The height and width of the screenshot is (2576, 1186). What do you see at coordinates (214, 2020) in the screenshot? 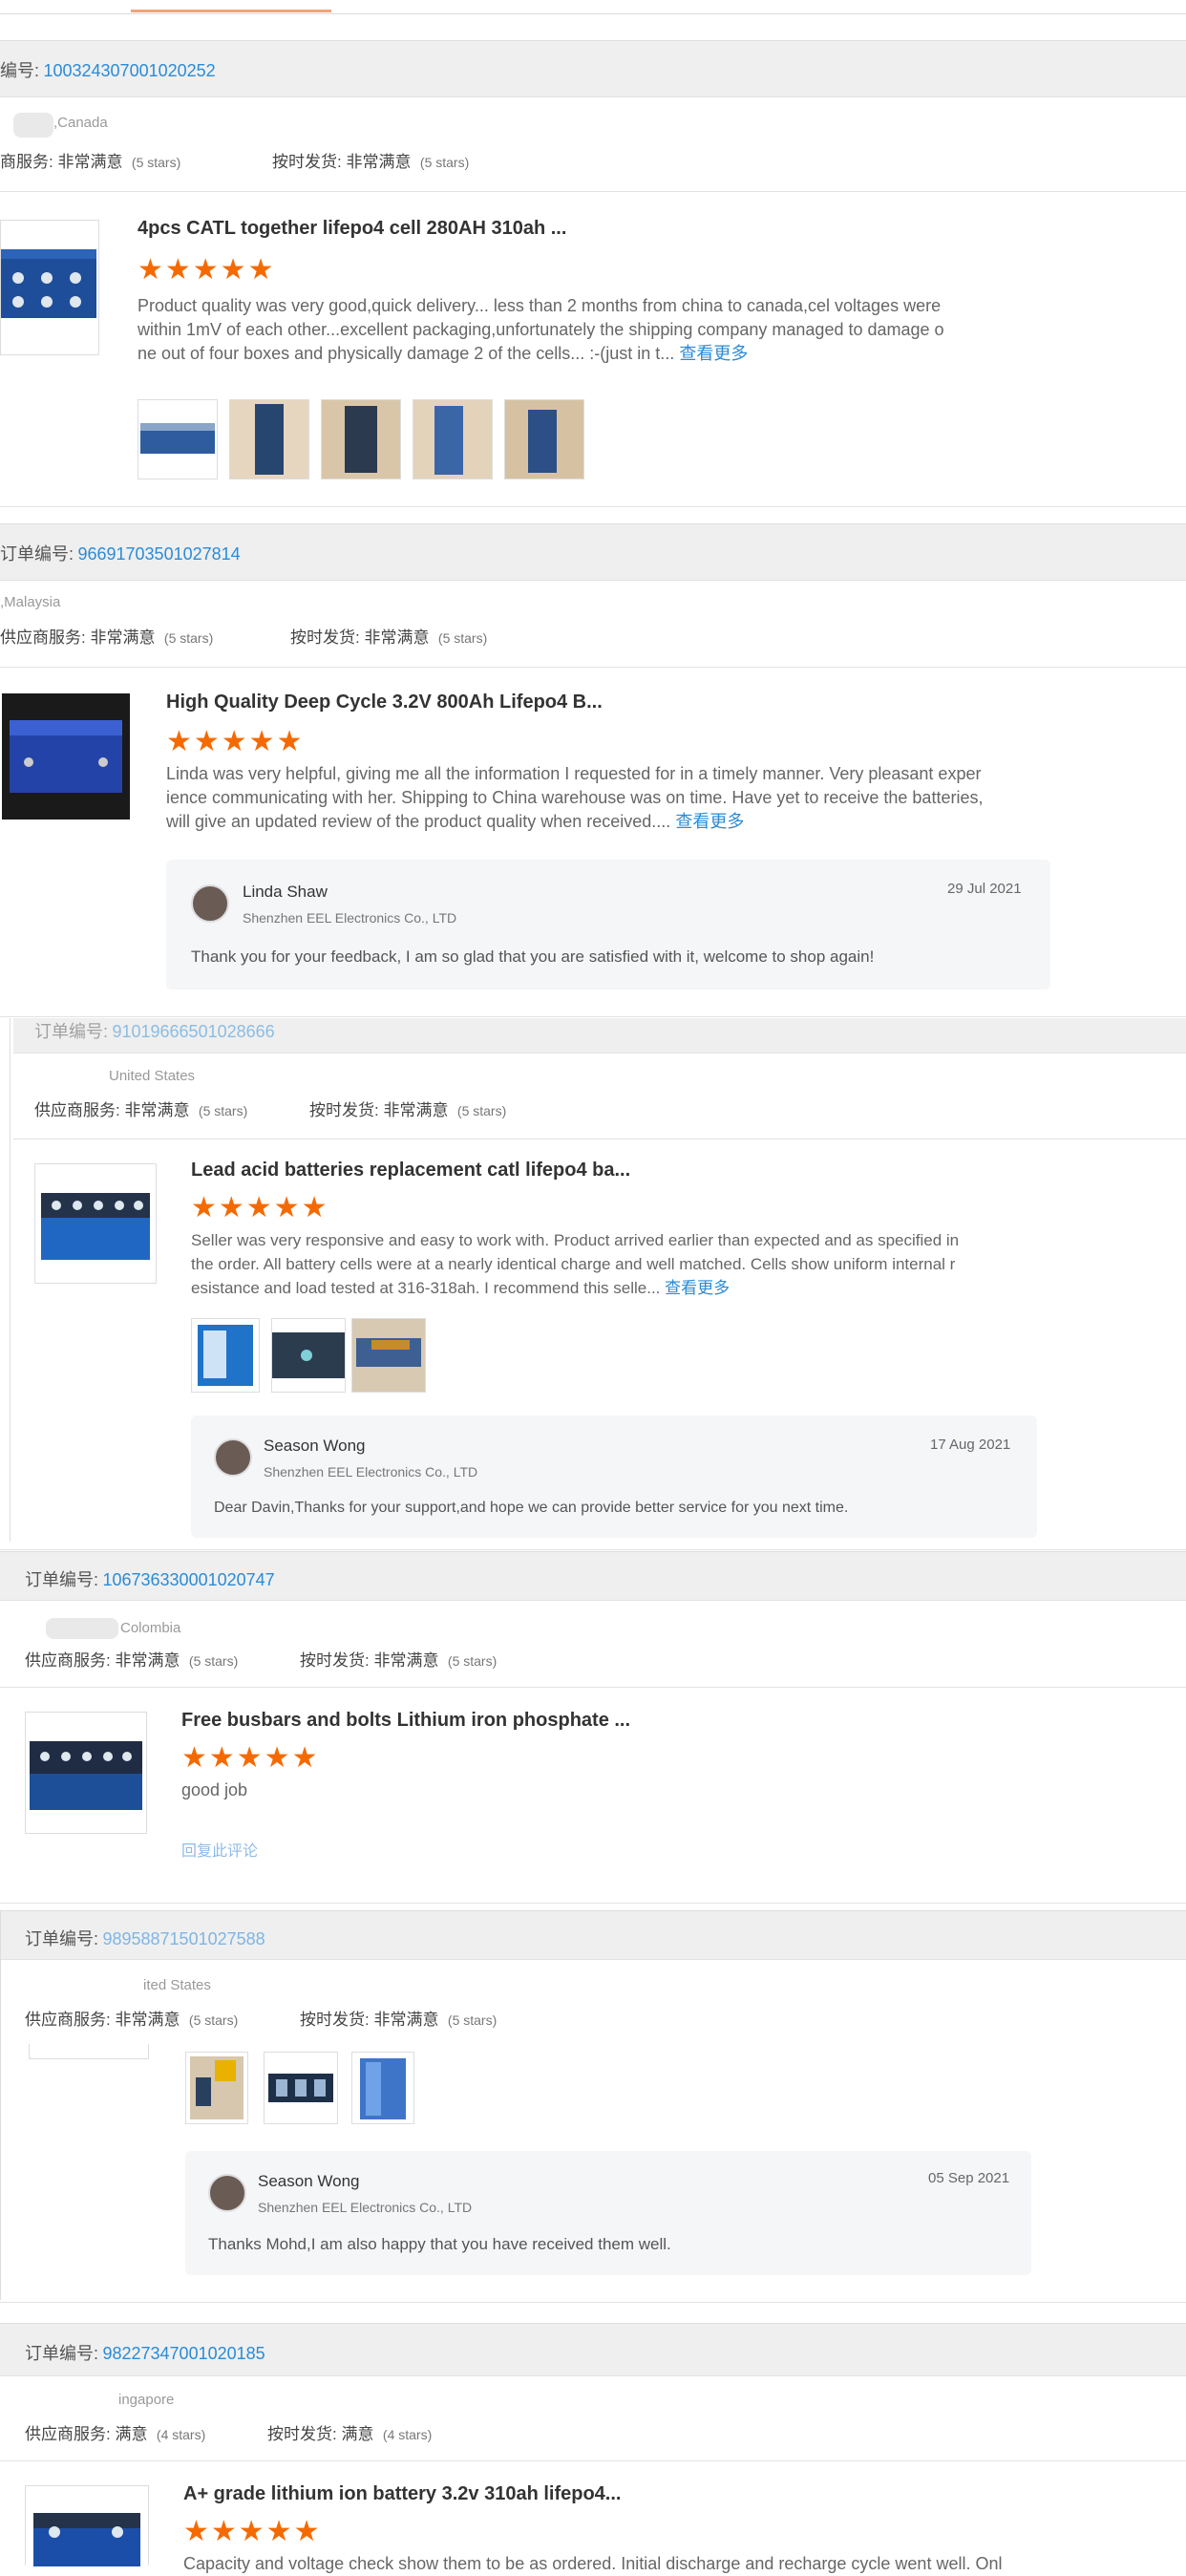
I see `supplier-rating-stars: (5 stars)` at bounding box center [214, 2020].